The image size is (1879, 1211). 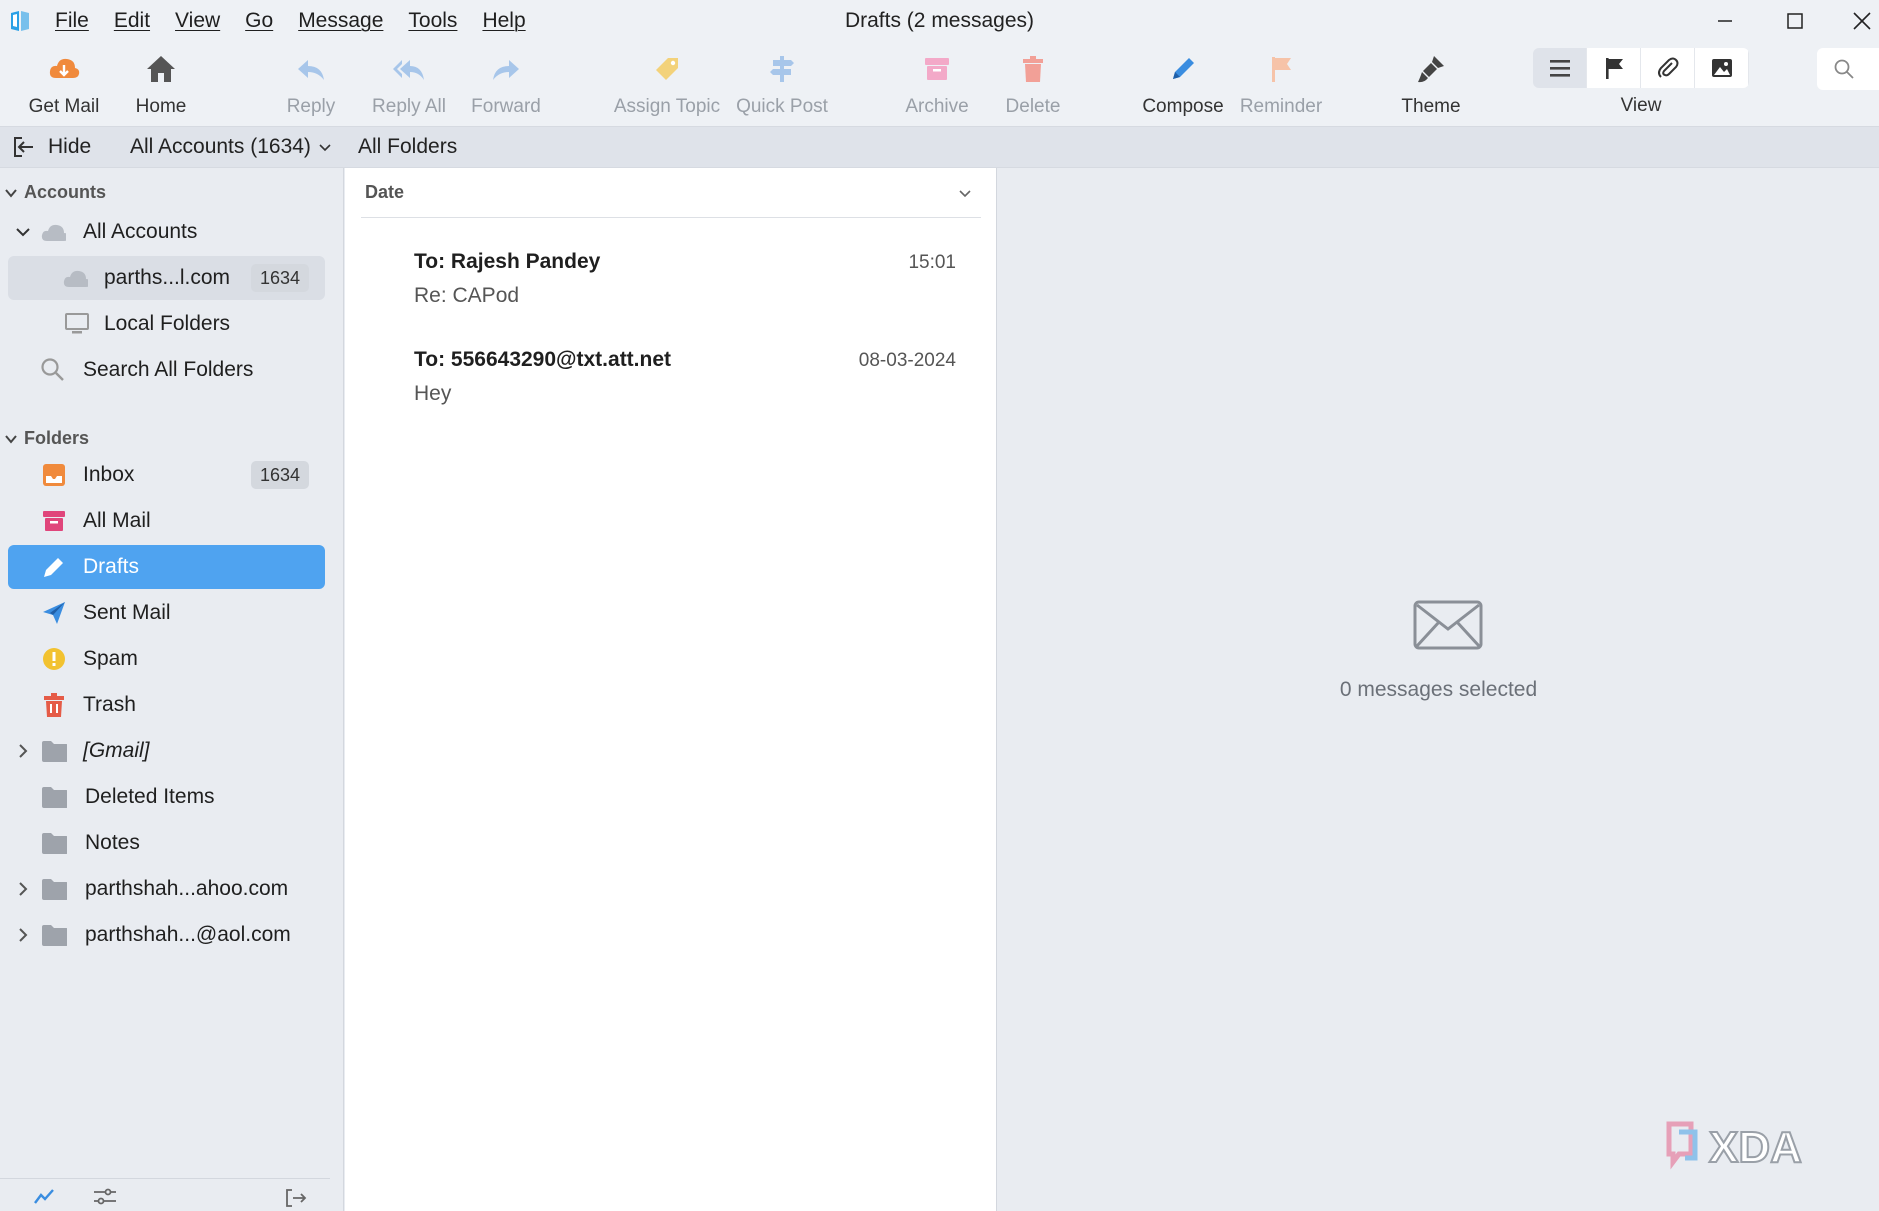 I want to click on paperclip-icon, so click(x=1667, y=67).